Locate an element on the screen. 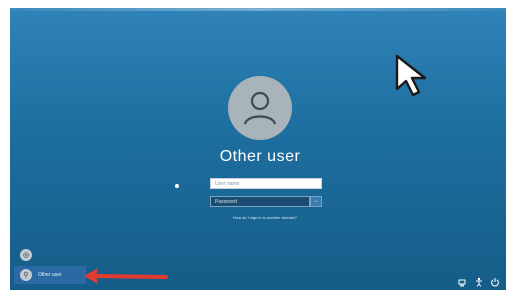 Image resolution: width=512 pixels, height=293 pixels. password-input: Password is located at coordinates (260, 201).